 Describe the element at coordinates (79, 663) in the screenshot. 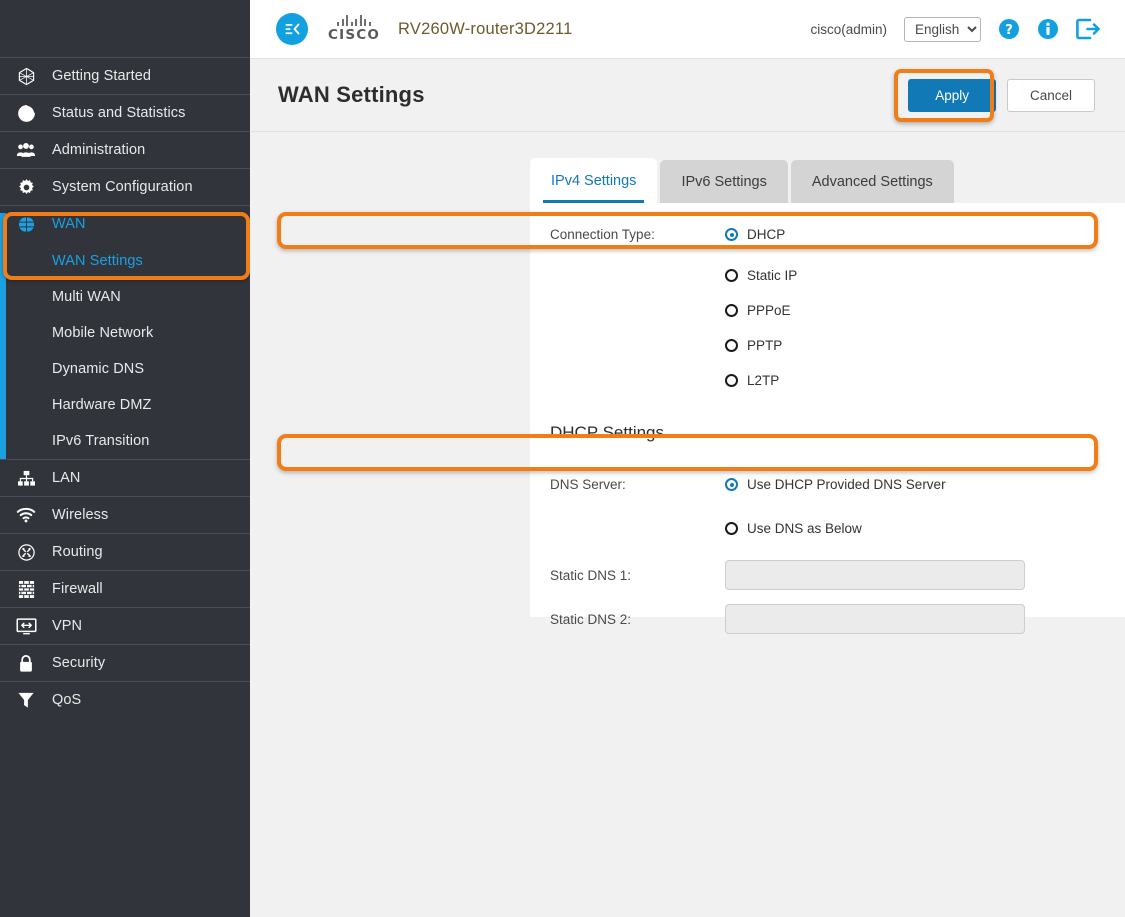

I see `sidebar-item-label: Security` at that location.